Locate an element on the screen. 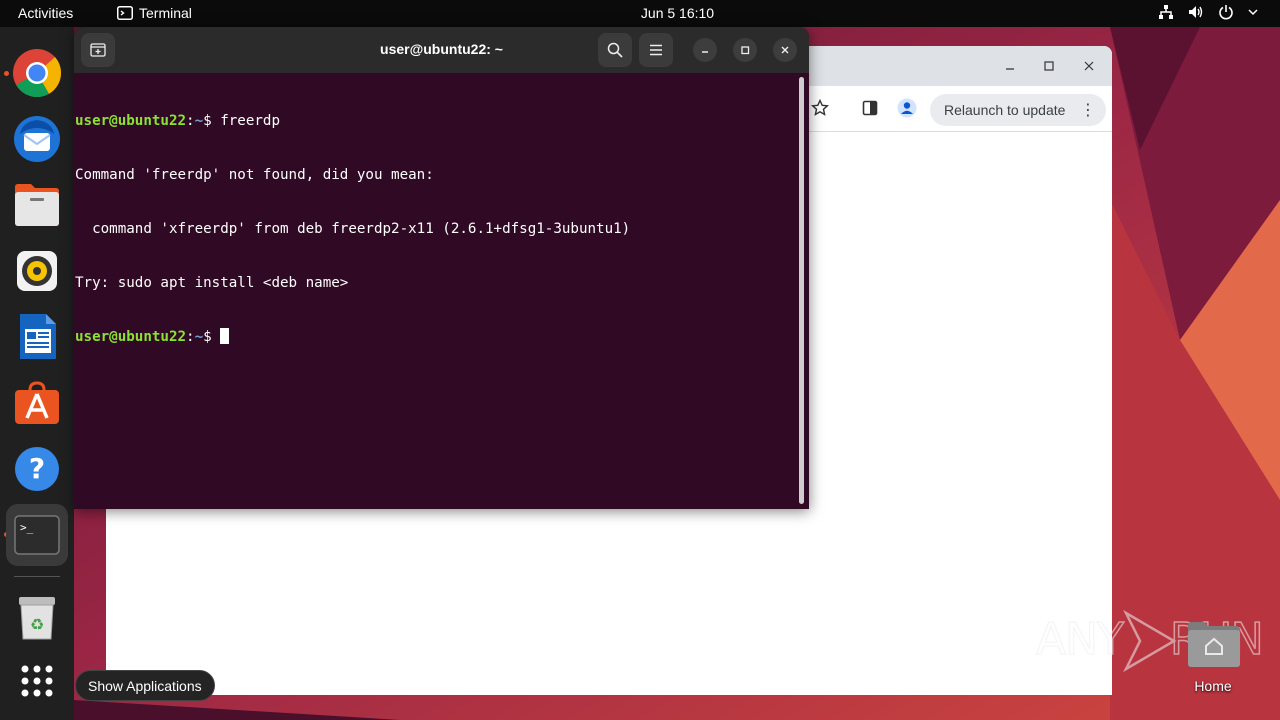  dock-item-files is located at coordinates (37, 205).